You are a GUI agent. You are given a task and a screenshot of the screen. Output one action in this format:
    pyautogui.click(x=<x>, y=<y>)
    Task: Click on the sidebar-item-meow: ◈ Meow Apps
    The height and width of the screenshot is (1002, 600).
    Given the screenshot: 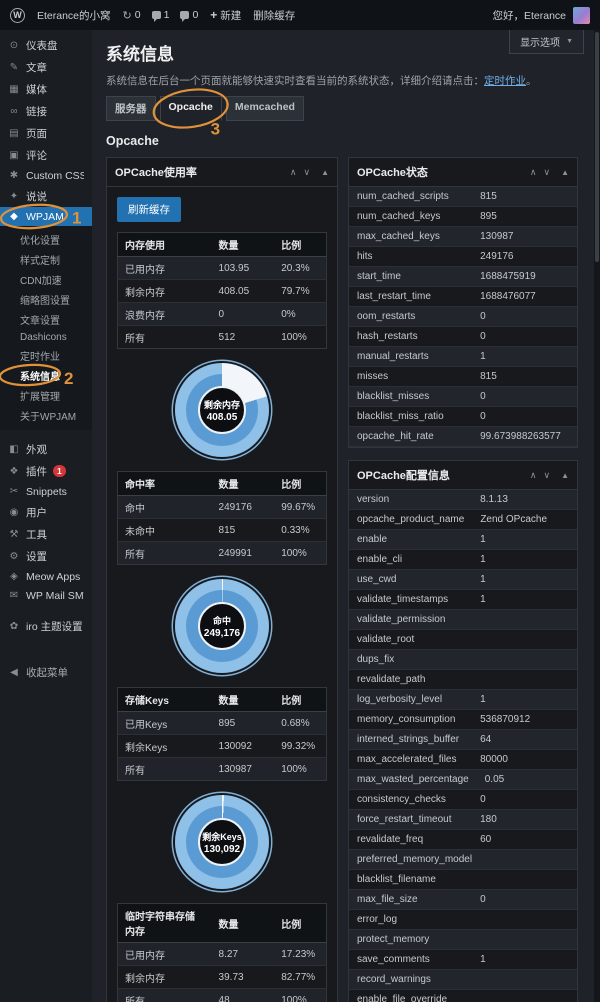 What is the action you would take?
    pyautogui.click(x=46, y=576)
    